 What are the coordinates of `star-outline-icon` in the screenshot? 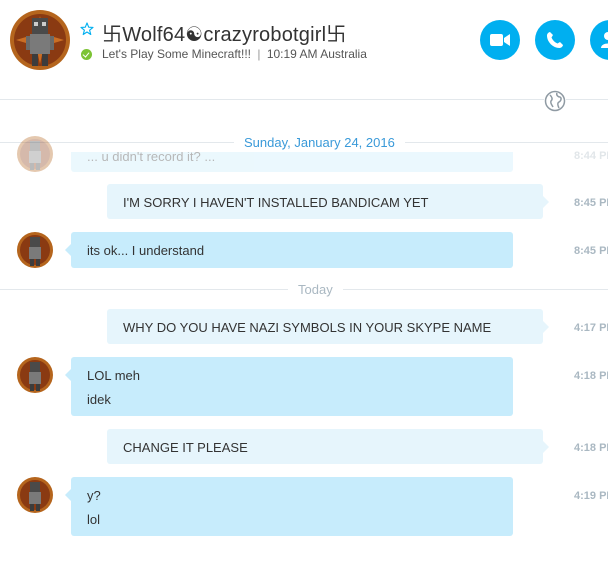 It's located at (87, 29).